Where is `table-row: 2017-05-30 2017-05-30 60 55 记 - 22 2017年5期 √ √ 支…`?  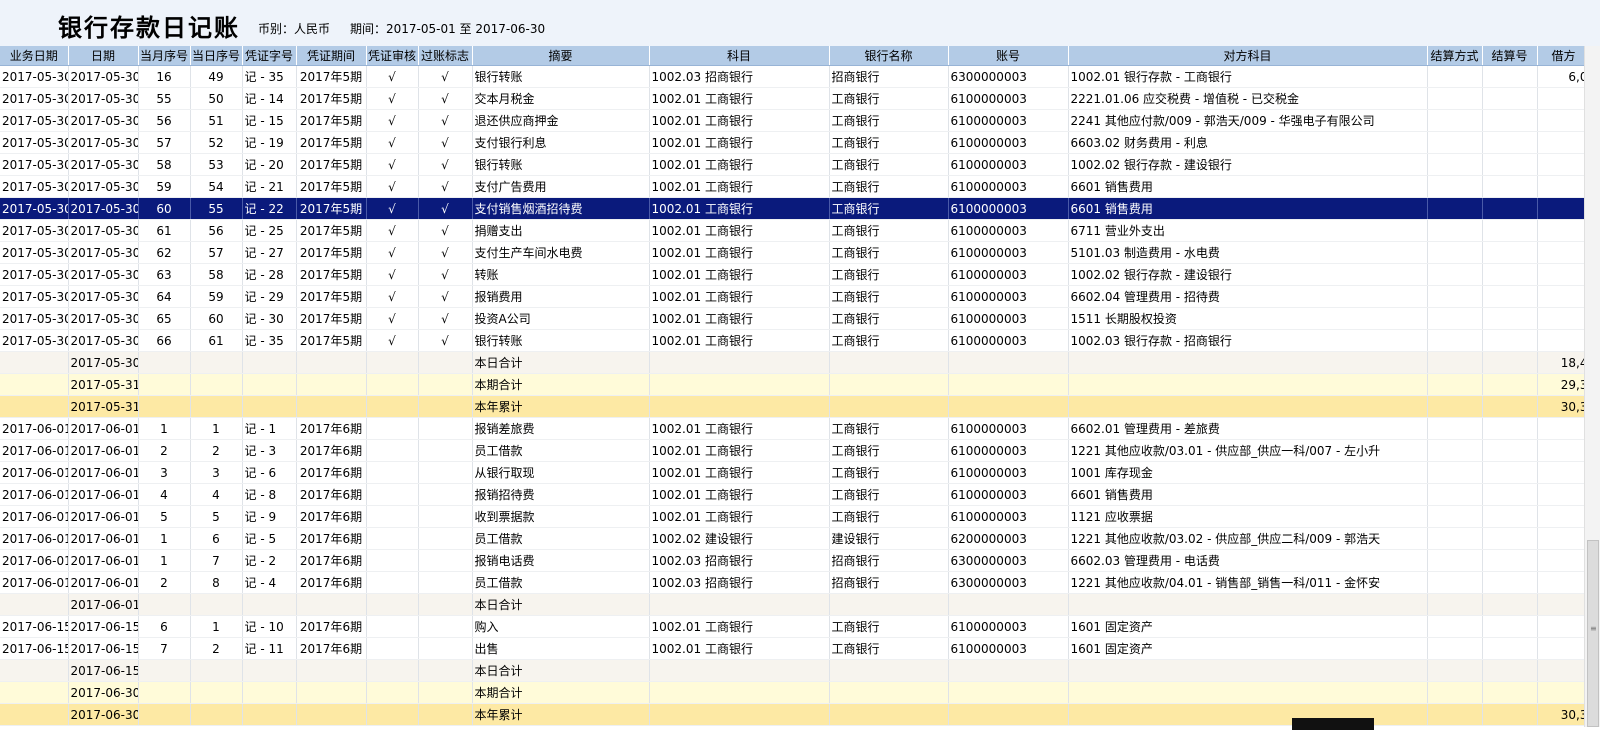
table-row: 2017-05-30 2017-05-30 60 55 记 - 22 2017年5期 √ √ 支… is located at coordinates (792, 208).